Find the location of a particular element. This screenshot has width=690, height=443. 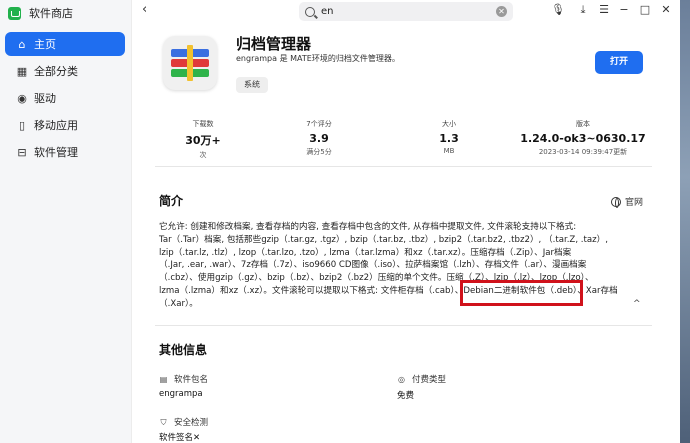

sidebar-nav: ⌂ 主页 ▦ 全部分类 ◉ 驱动 ▯ 移动应用 ⊟ 软件管理 is located at coordinates (65, 99).